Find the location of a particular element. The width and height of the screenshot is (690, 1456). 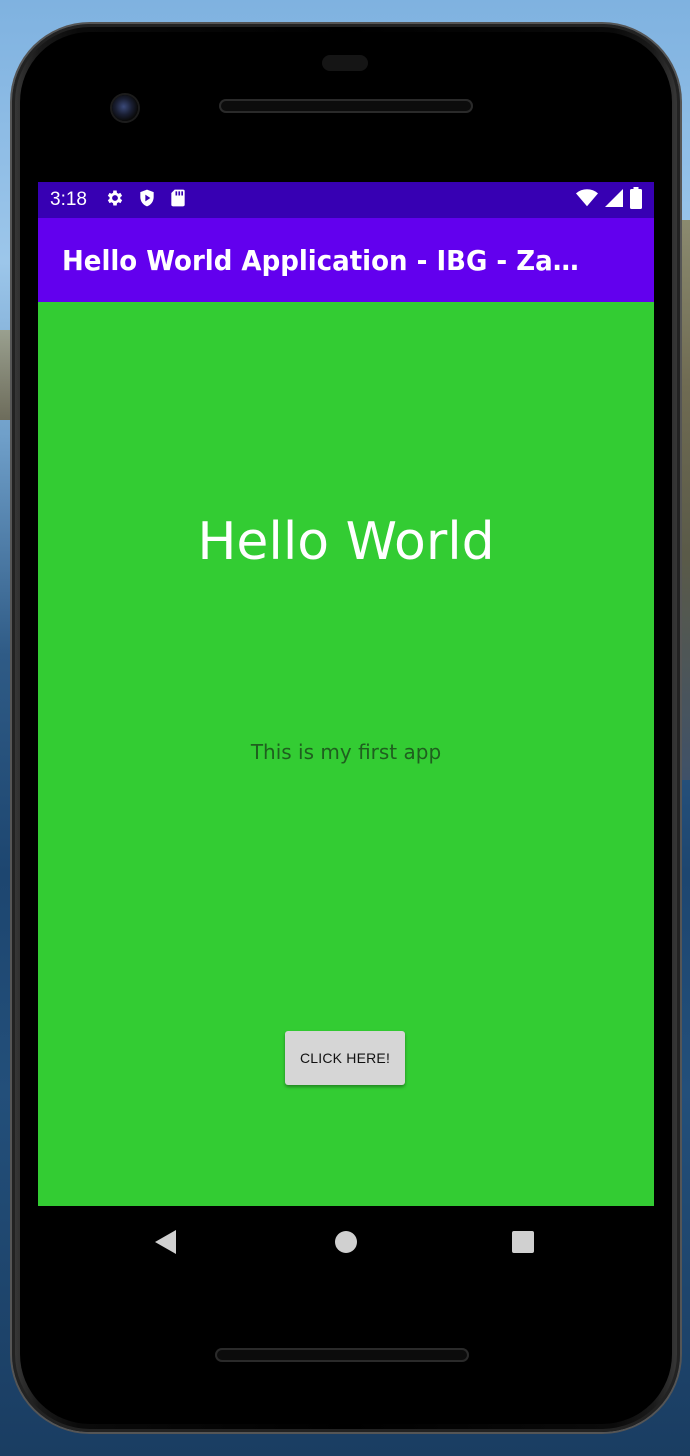

subtitle-text: This is my first app is located at coordinates (346, 752).